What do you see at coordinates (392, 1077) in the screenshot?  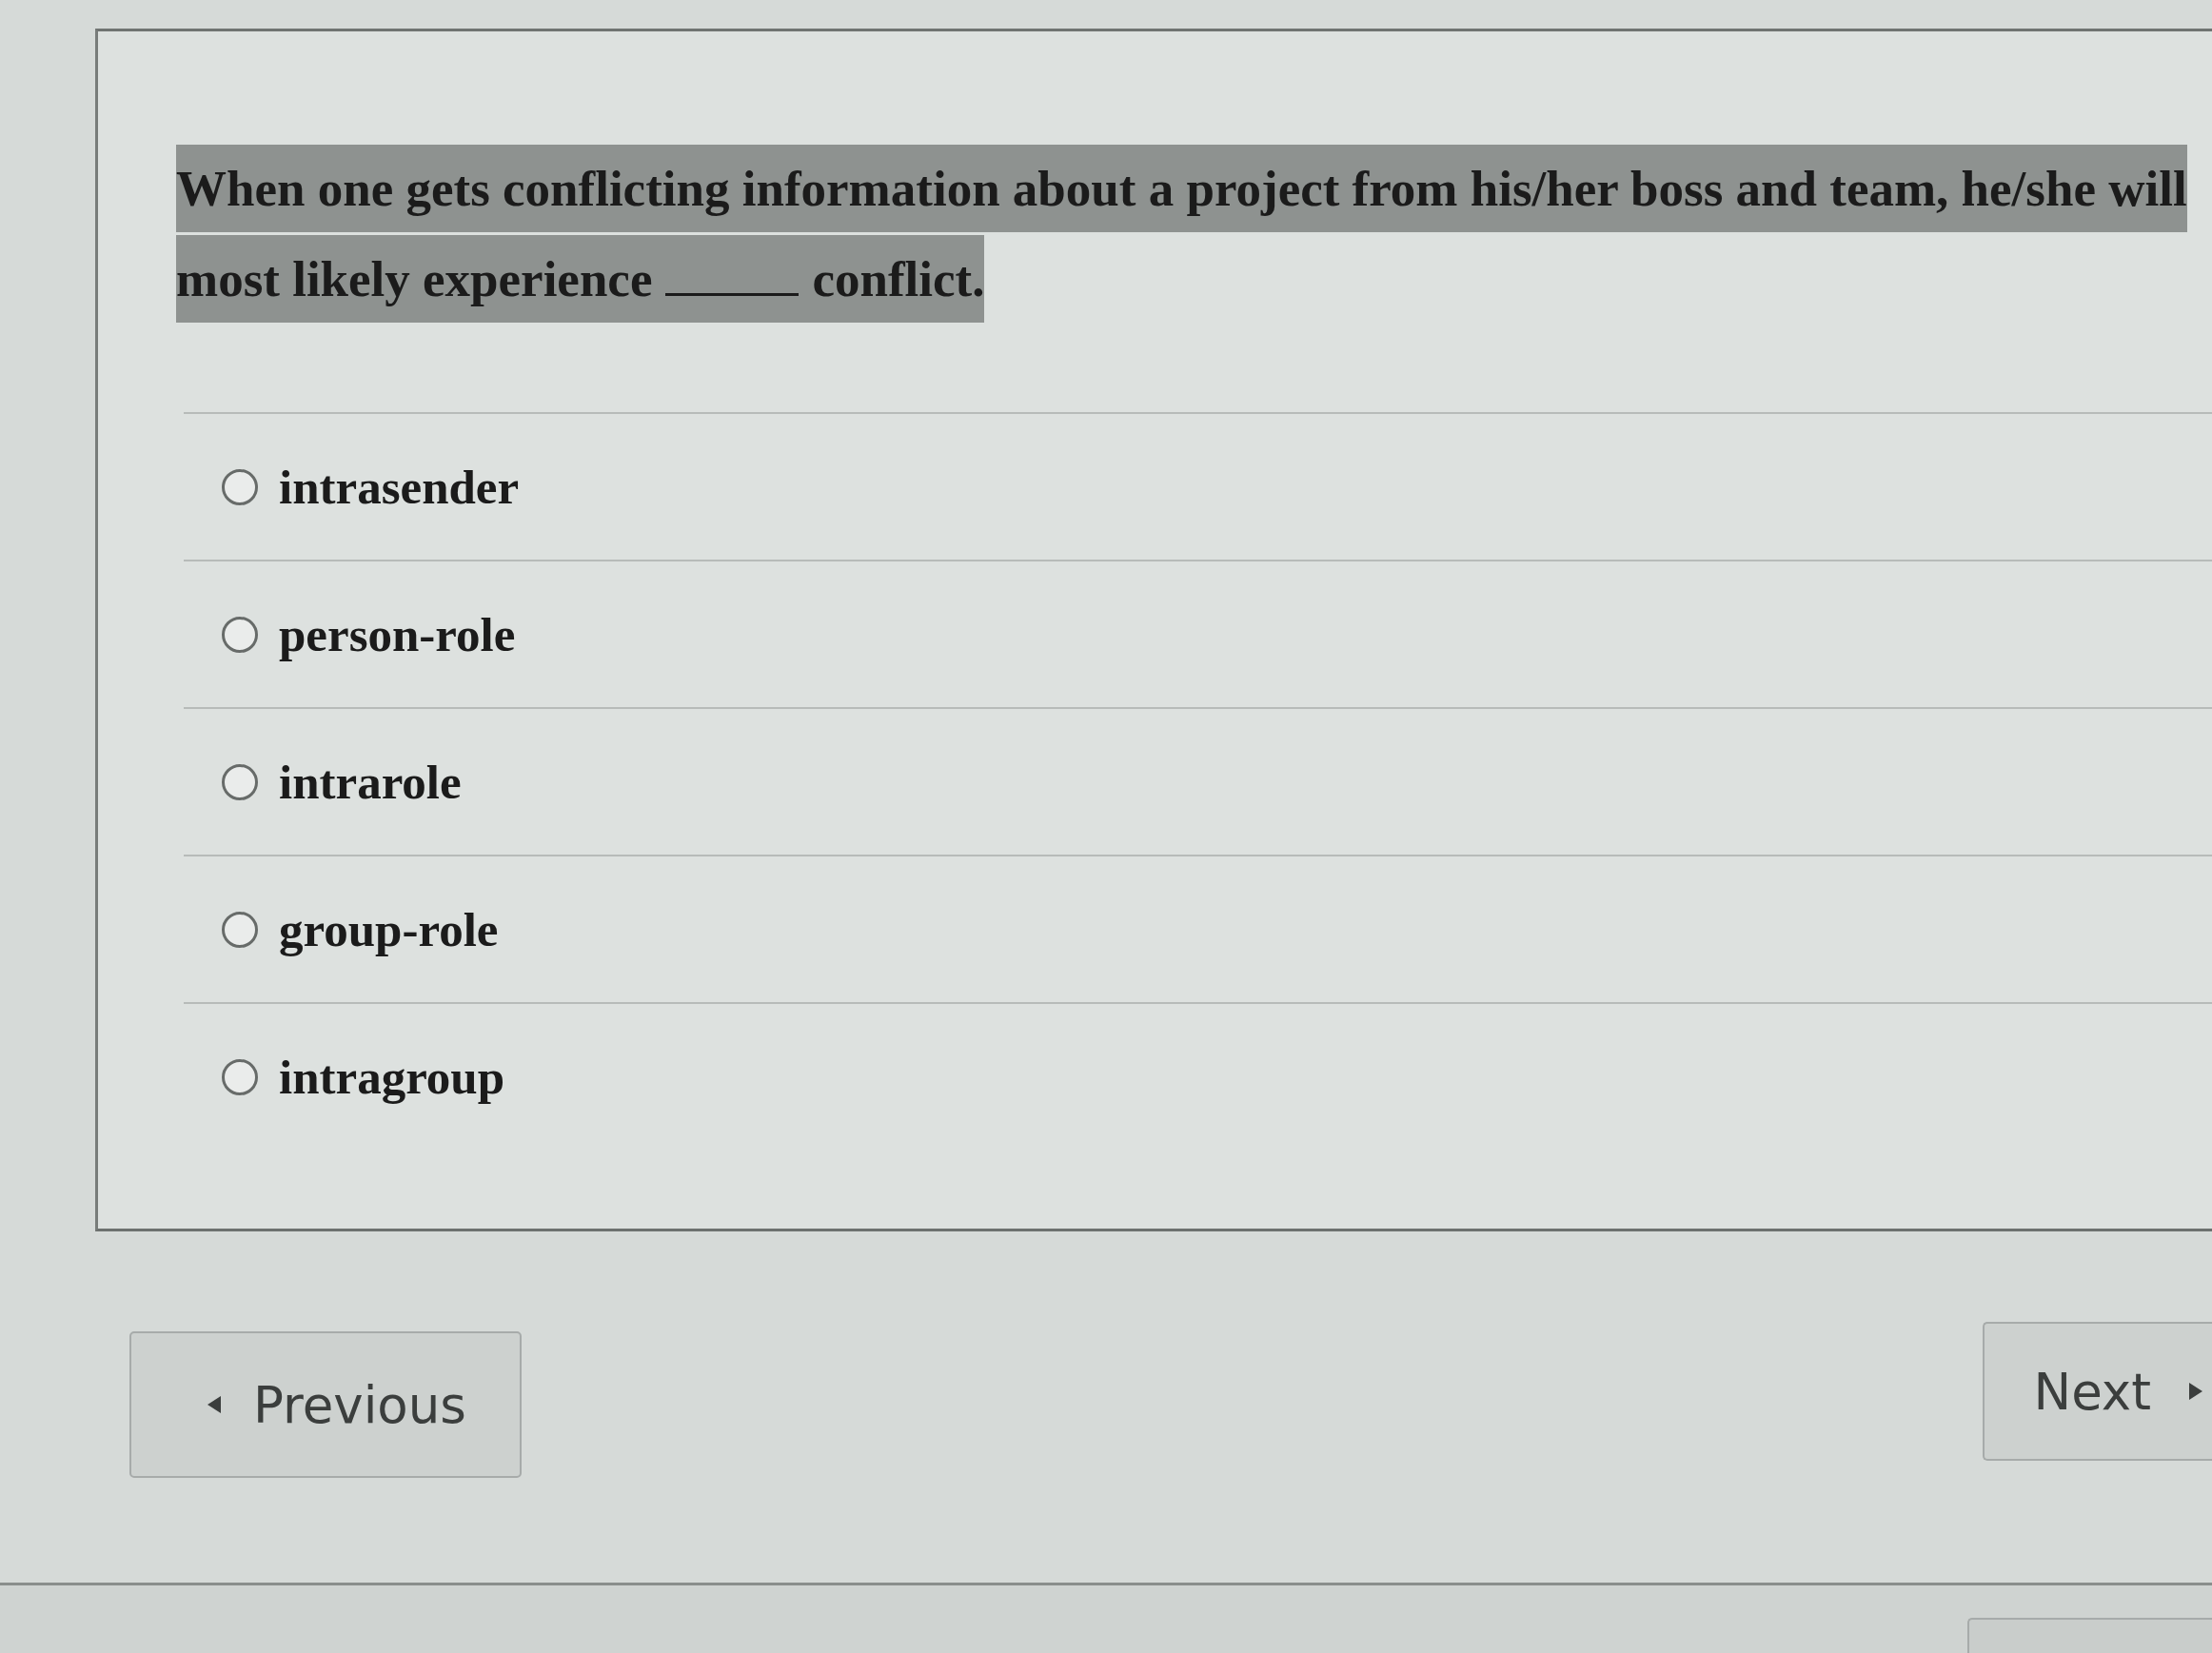 I see `option-label: intragroup` at bounding box center [392, 1077].